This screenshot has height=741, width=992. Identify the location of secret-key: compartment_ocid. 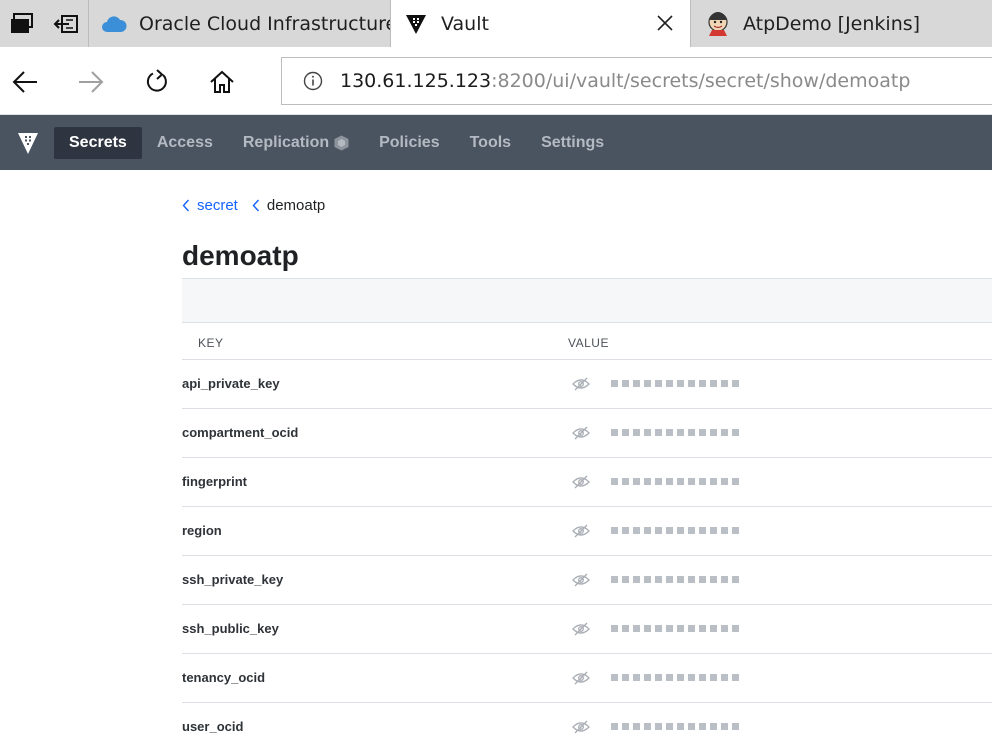
(240, 432).